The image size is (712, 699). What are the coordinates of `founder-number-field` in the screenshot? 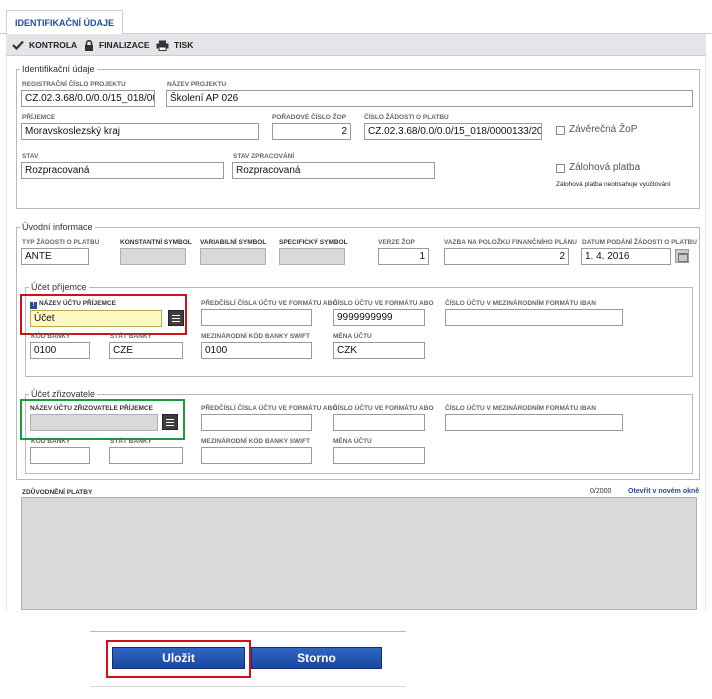 It's located at (379, 422).